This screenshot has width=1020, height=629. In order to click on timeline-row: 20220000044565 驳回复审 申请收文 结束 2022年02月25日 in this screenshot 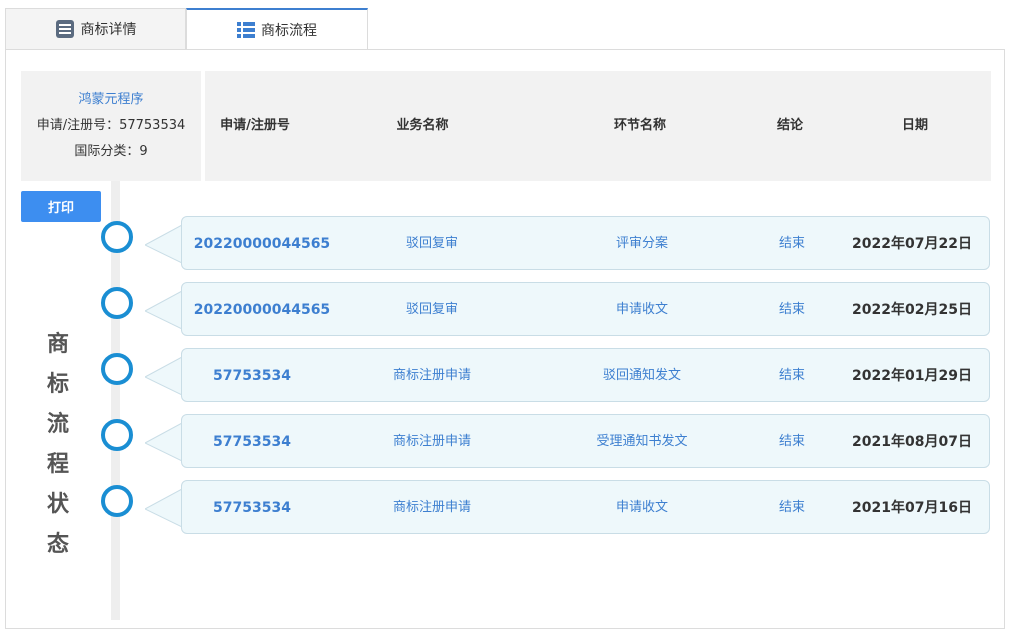, I will do `click(510, 310)`.